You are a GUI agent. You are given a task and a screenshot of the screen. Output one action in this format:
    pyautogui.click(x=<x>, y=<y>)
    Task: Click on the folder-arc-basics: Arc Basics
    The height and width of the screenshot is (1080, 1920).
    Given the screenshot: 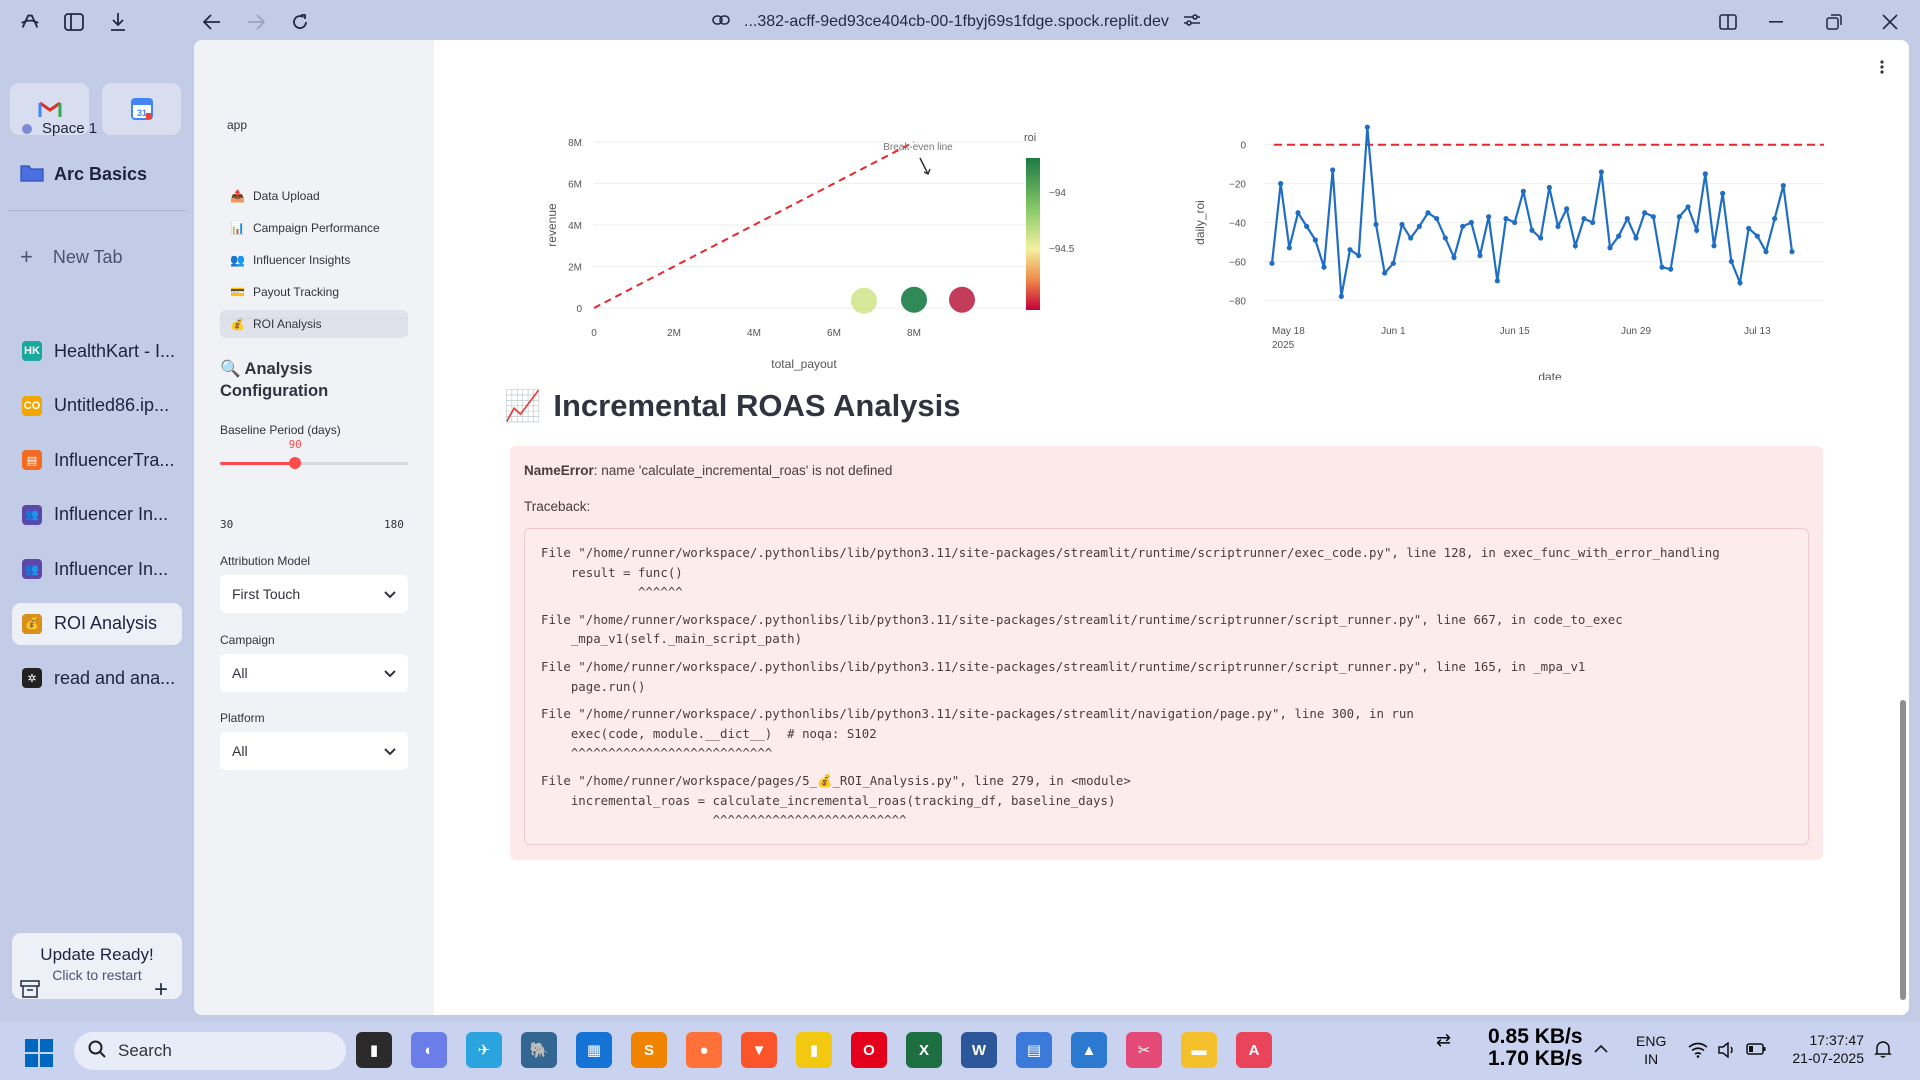 What is the action you would take?
    pyautogui.click(x=83, y=174)
    